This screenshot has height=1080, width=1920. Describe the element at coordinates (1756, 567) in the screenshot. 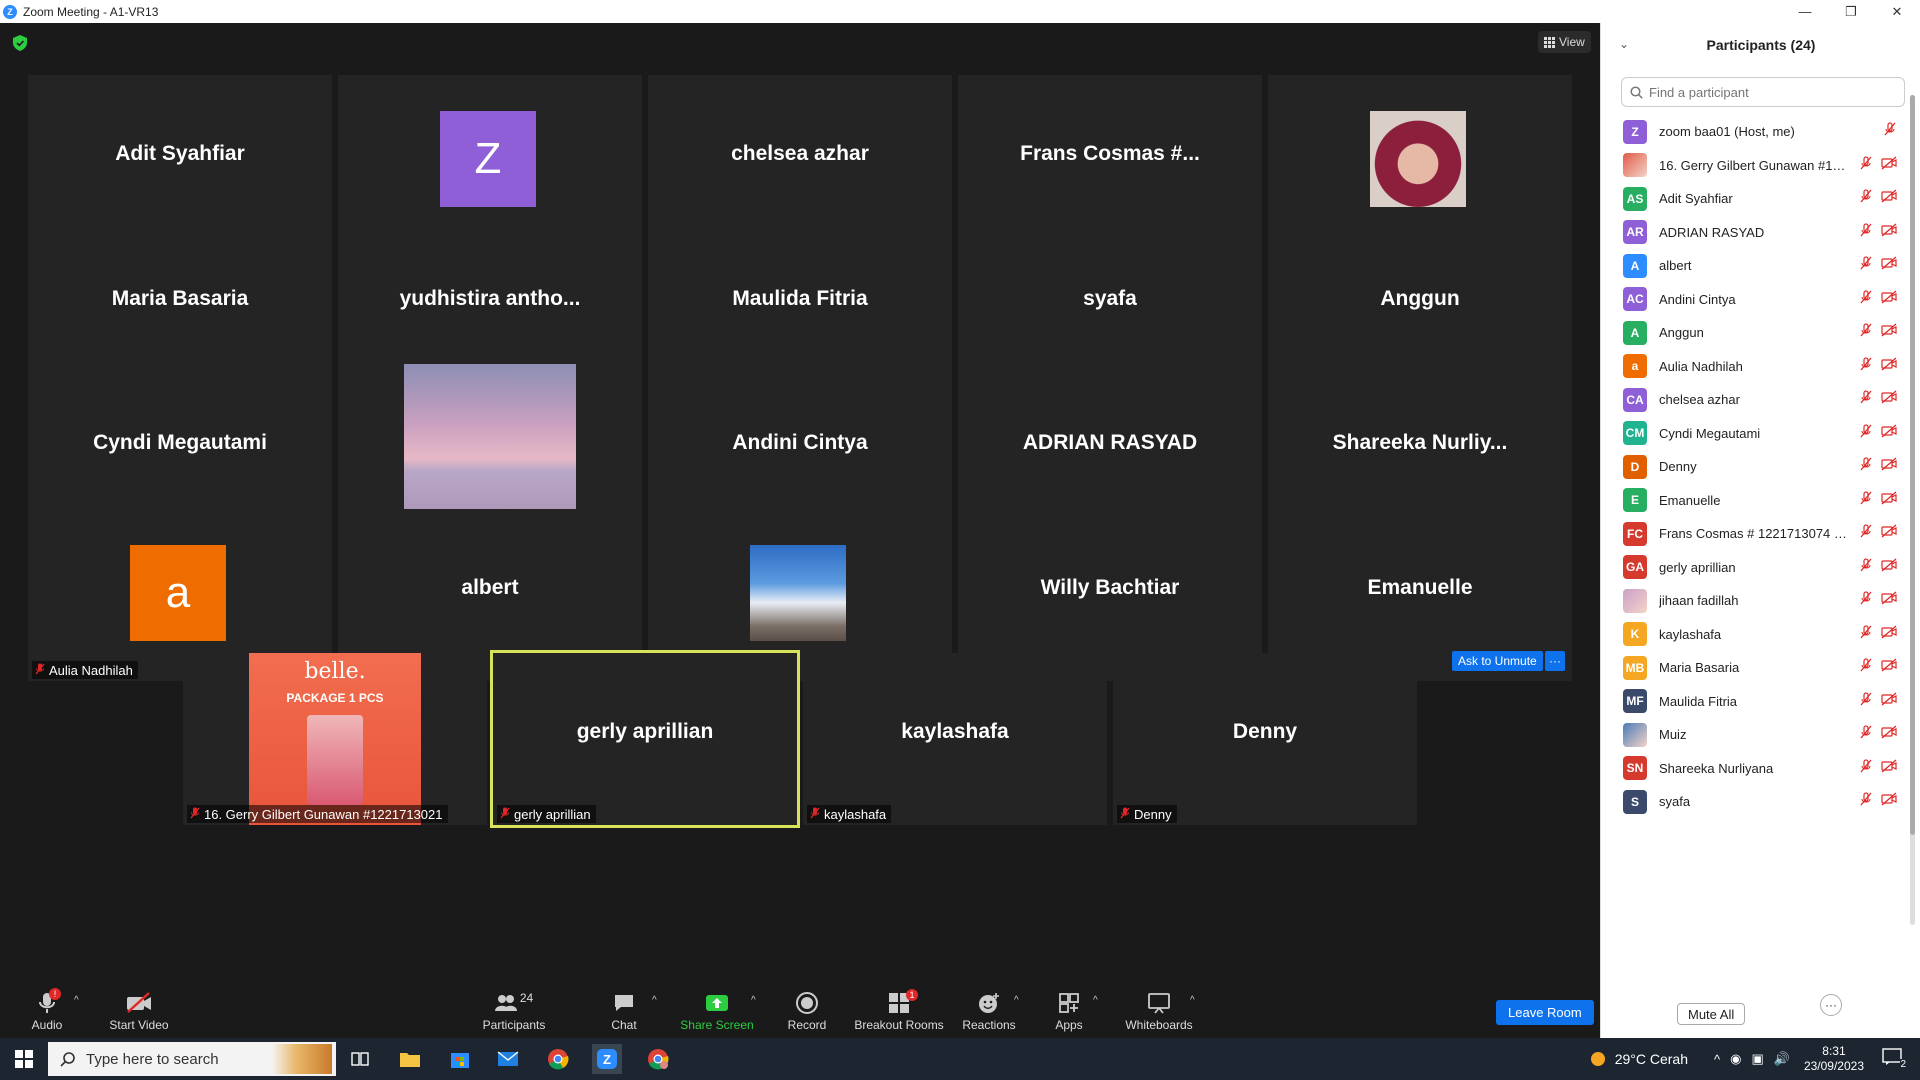

I see `participant-row: GA gerly aprillian` at that location.